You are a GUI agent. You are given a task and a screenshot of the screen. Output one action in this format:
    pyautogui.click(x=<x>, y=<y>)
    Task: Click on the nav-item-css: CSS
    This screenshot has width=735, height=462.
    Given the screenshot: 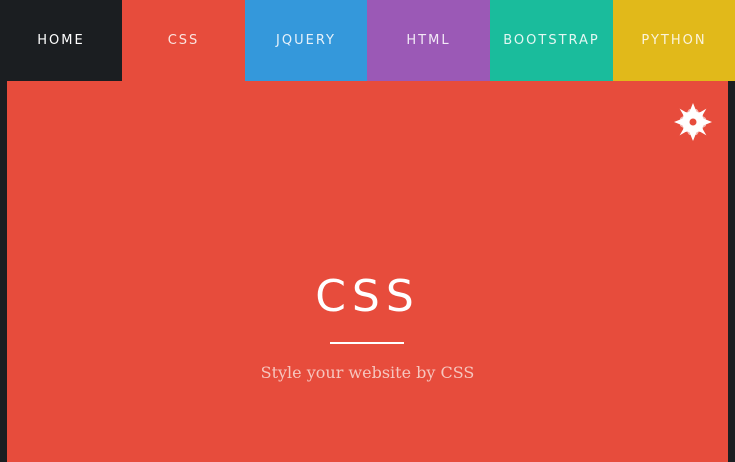 What is the action you would take?
    pyautogui.click(x=183, y=40)
    